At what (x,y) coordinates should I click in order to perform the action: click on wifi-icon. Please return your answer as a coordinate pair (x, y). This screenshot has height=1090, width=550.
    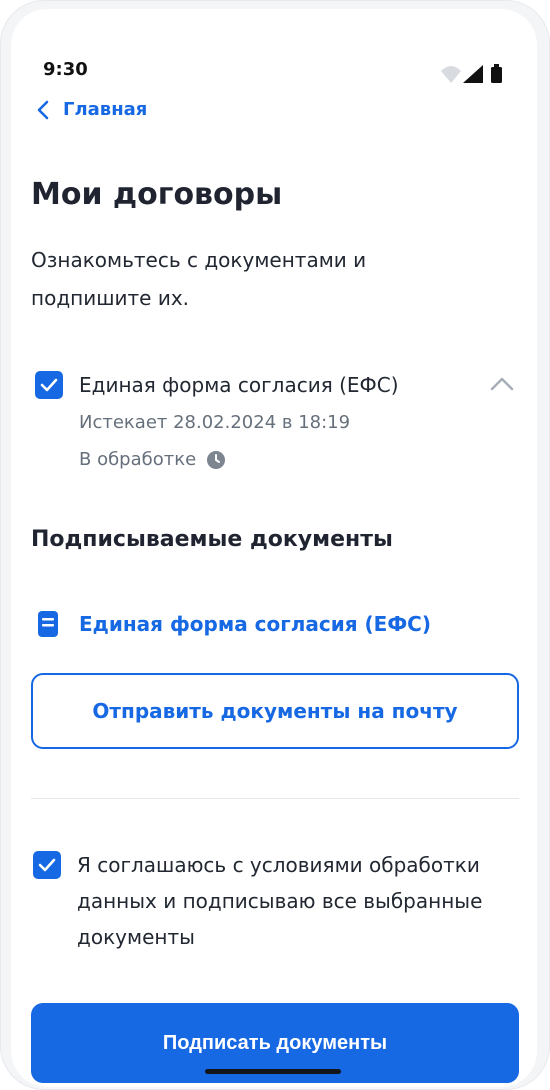
    Looking at the image, I should click on (451, 74).